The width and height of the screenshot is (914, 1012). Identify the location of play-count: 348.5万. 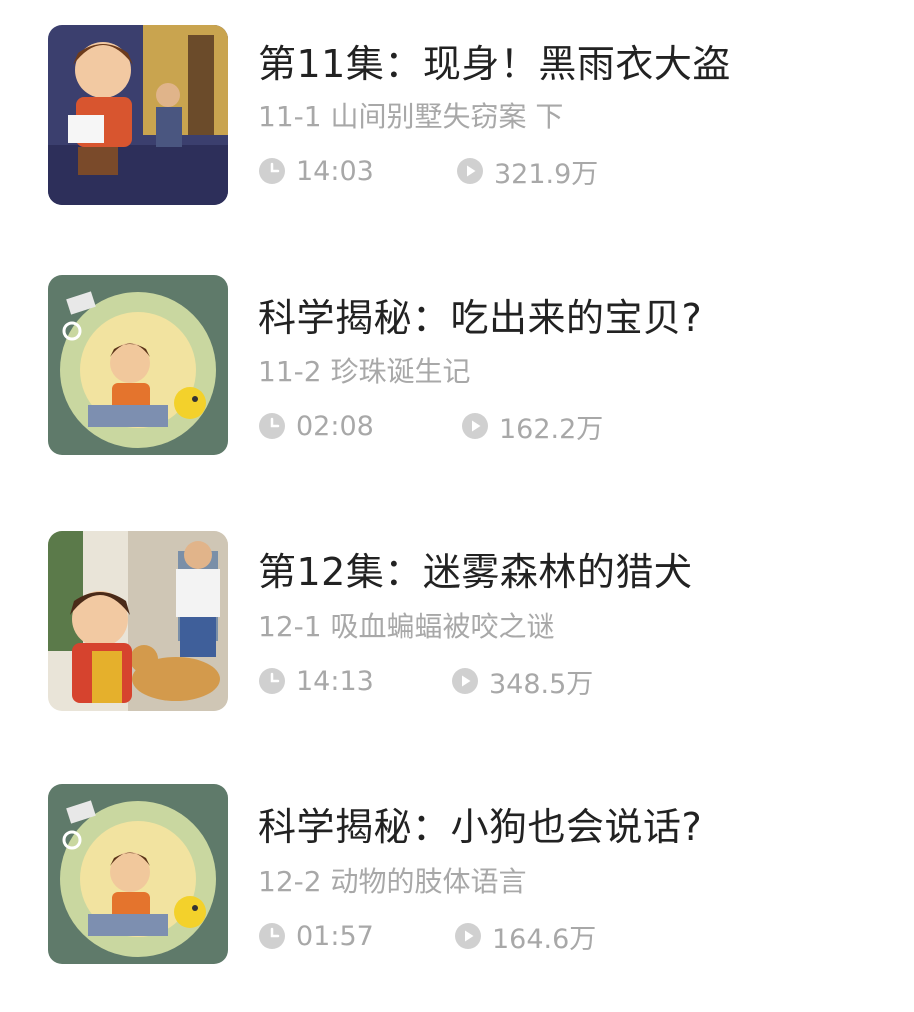
(522, 682).